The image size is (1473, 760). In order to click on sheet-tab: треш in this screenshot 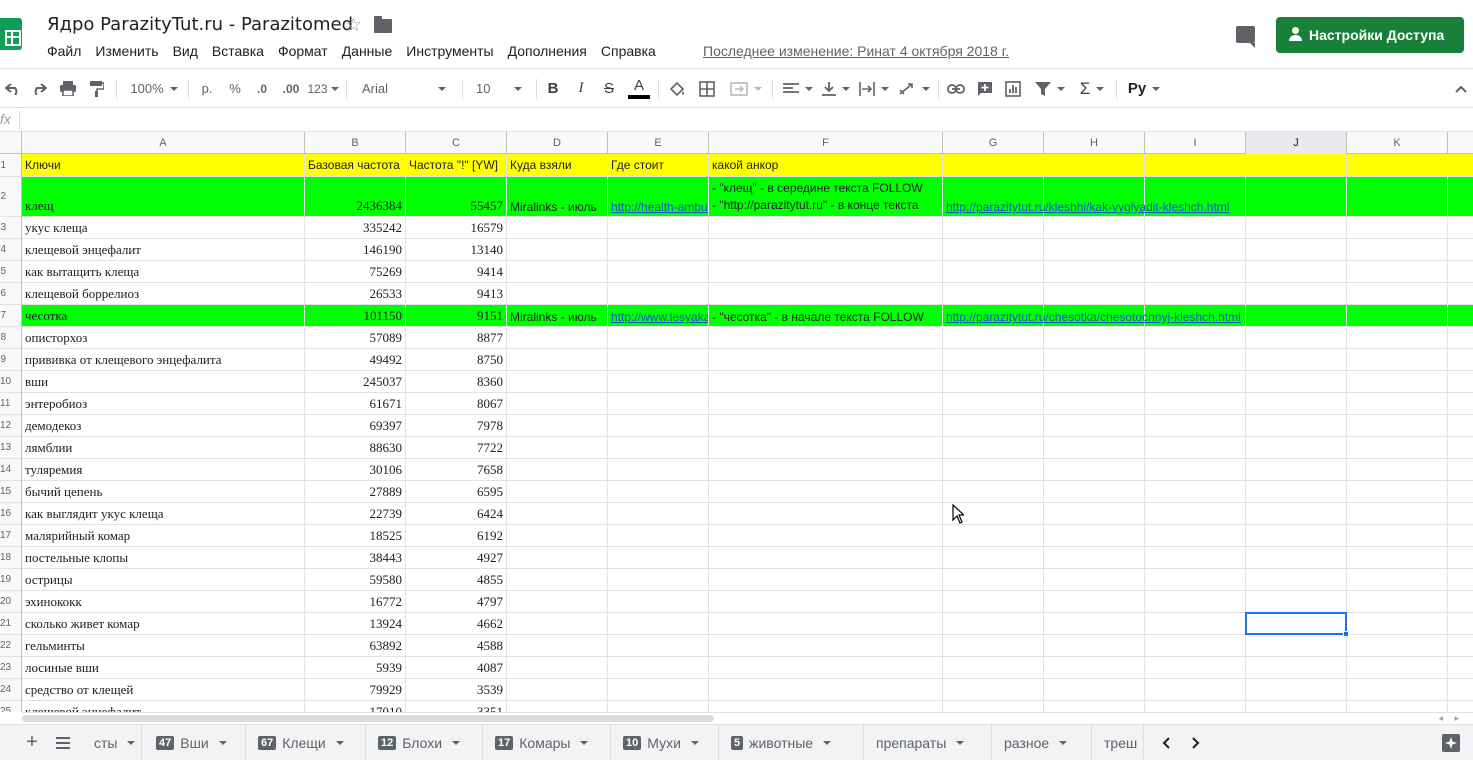, I will do `click(1118, 742)`.